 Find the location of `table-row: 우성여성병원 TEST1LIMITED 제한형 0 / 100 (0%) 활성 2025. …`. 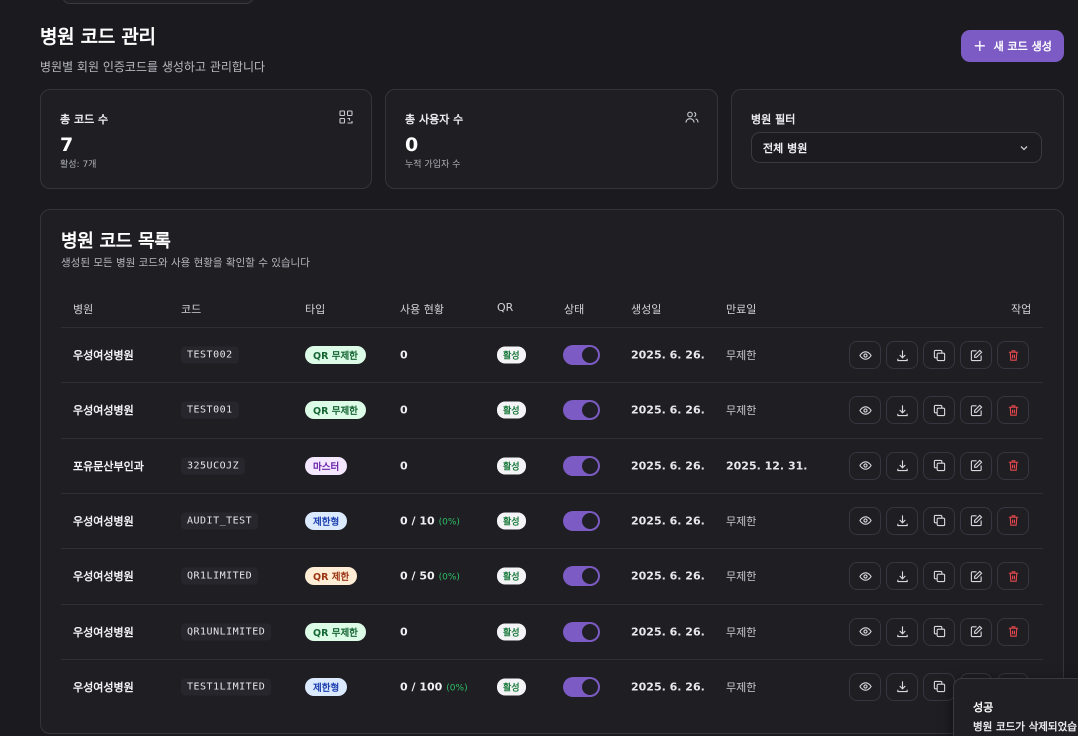

table-row: 우성여성병원 TEST1LIMITED 제한형 0 / 100 (0%) 활성 2025. … is located at coordinates (552, 686).